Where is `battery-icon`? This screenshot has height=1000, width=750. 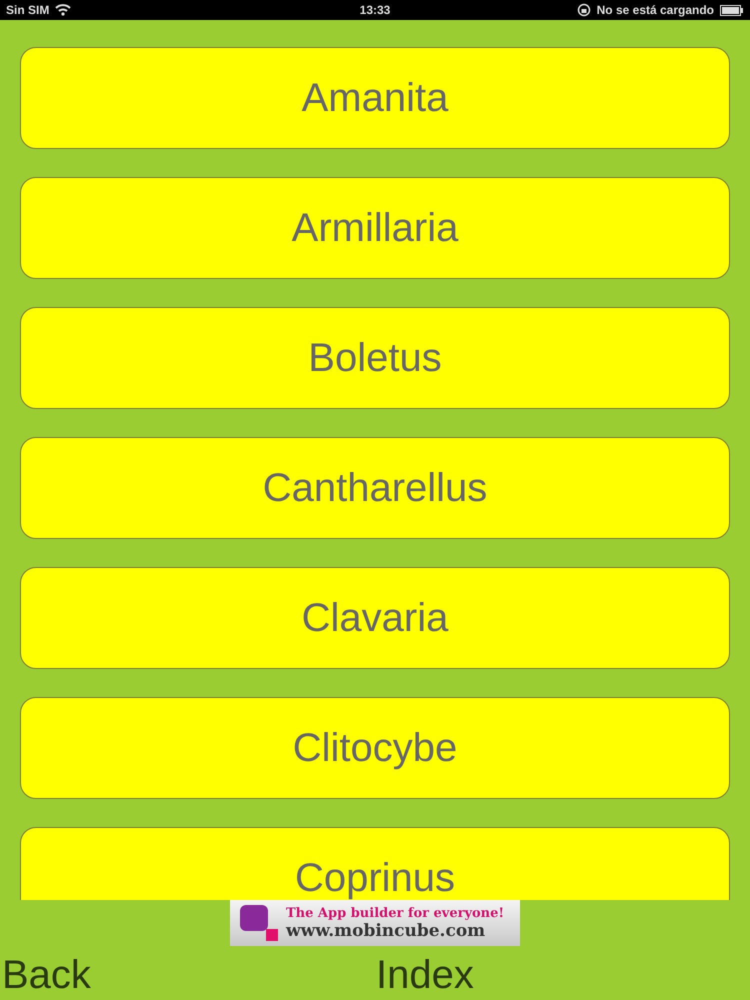
battery-icon is located at coordinates (732, 10).